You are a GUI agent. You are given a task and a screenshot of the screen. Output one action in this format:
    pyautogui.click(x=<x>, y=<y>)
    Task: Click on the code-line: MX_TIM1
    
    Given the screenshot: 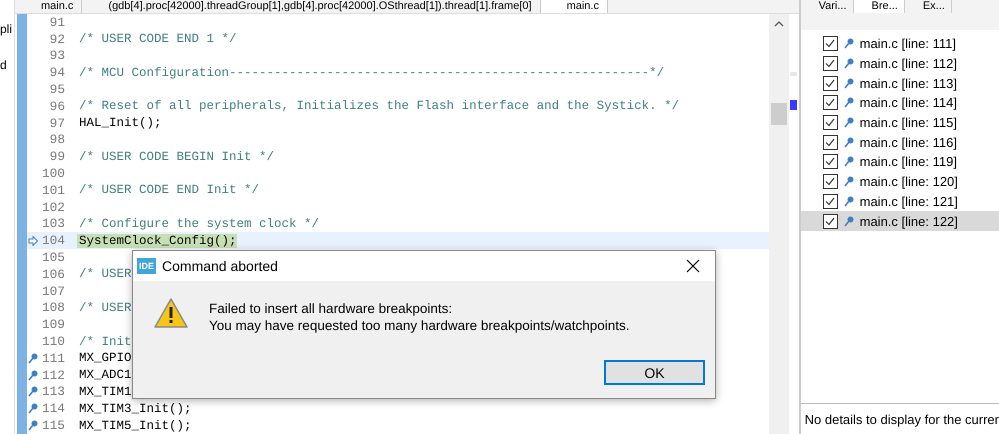 What is the action you would take?
    pyautogui.click(x=105, y=391)
    